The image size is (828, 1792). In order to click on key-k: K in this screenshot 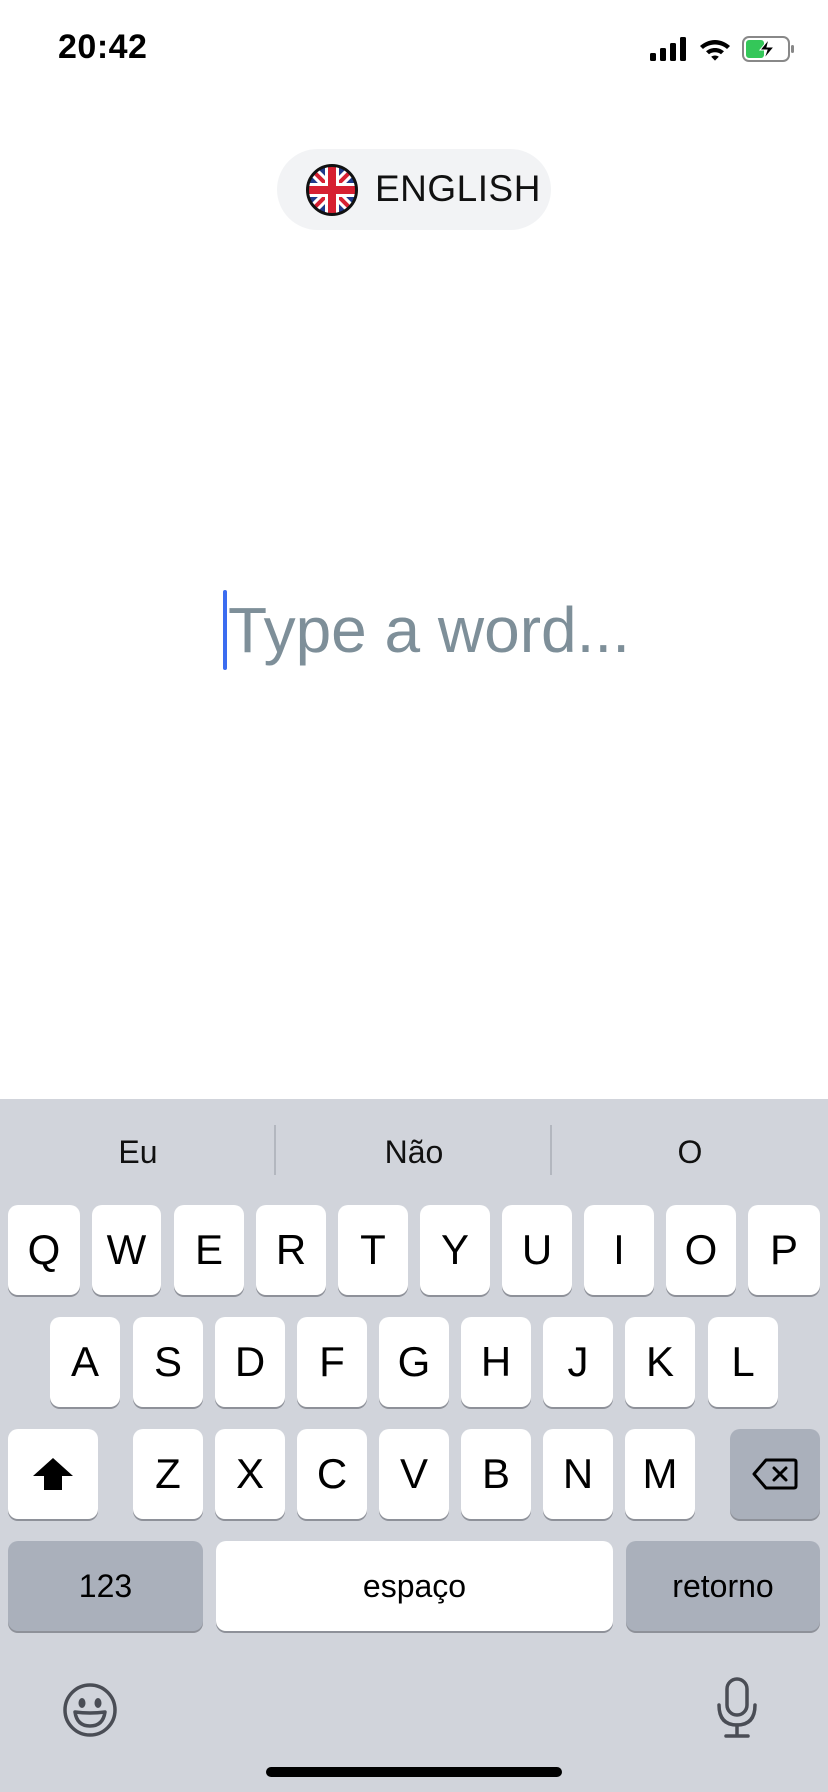, I will do `click(660, 1362)`.